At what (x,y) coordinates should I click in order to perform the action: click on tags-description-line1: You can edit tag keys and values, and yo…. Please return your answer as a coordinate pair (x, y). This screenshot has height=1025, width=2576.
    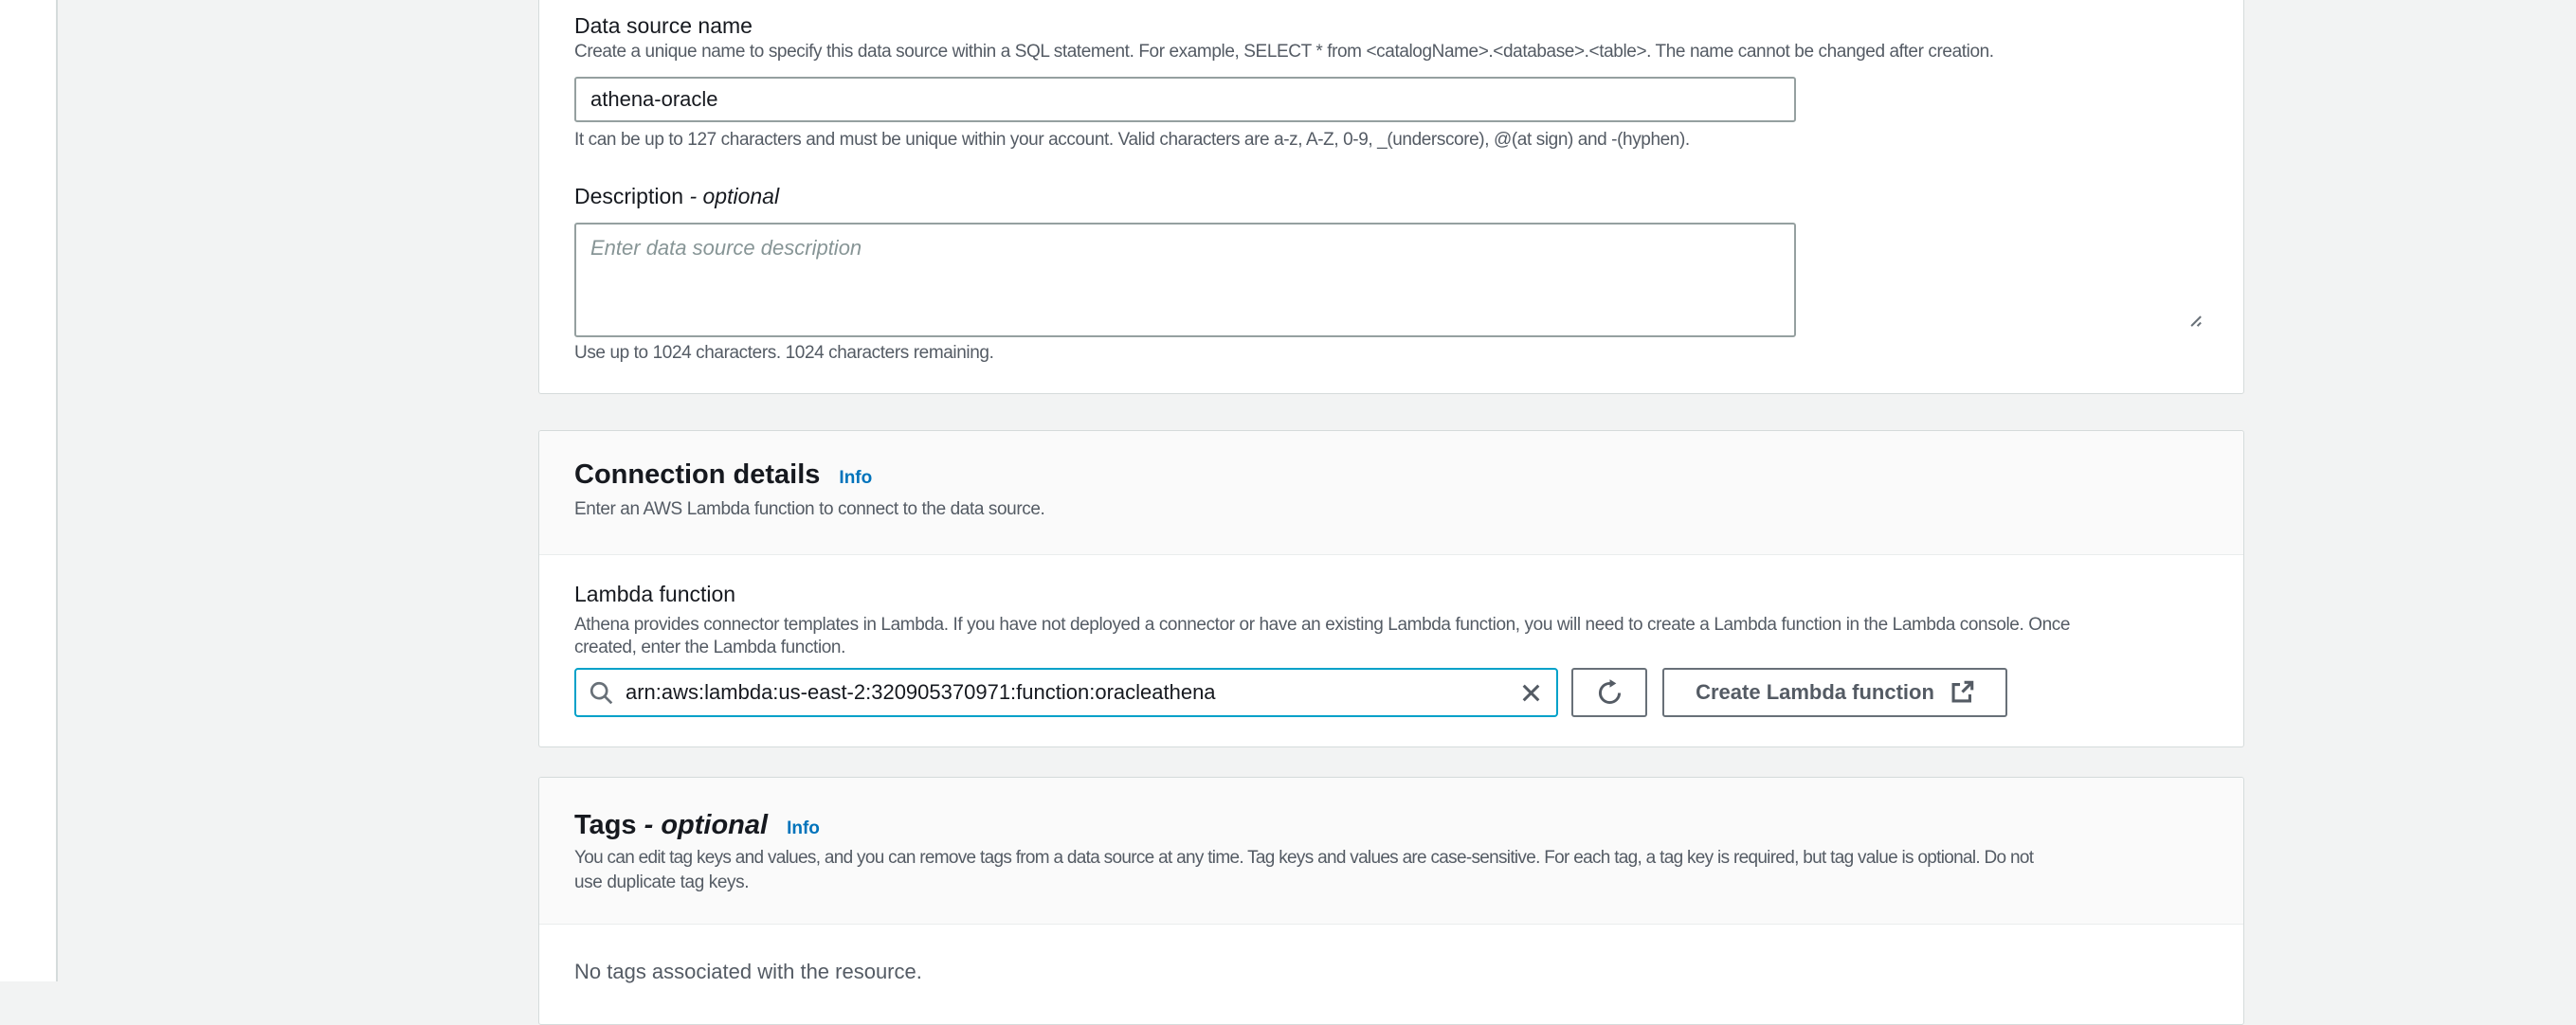
    Looking at the image, I should click on (1304, 858).